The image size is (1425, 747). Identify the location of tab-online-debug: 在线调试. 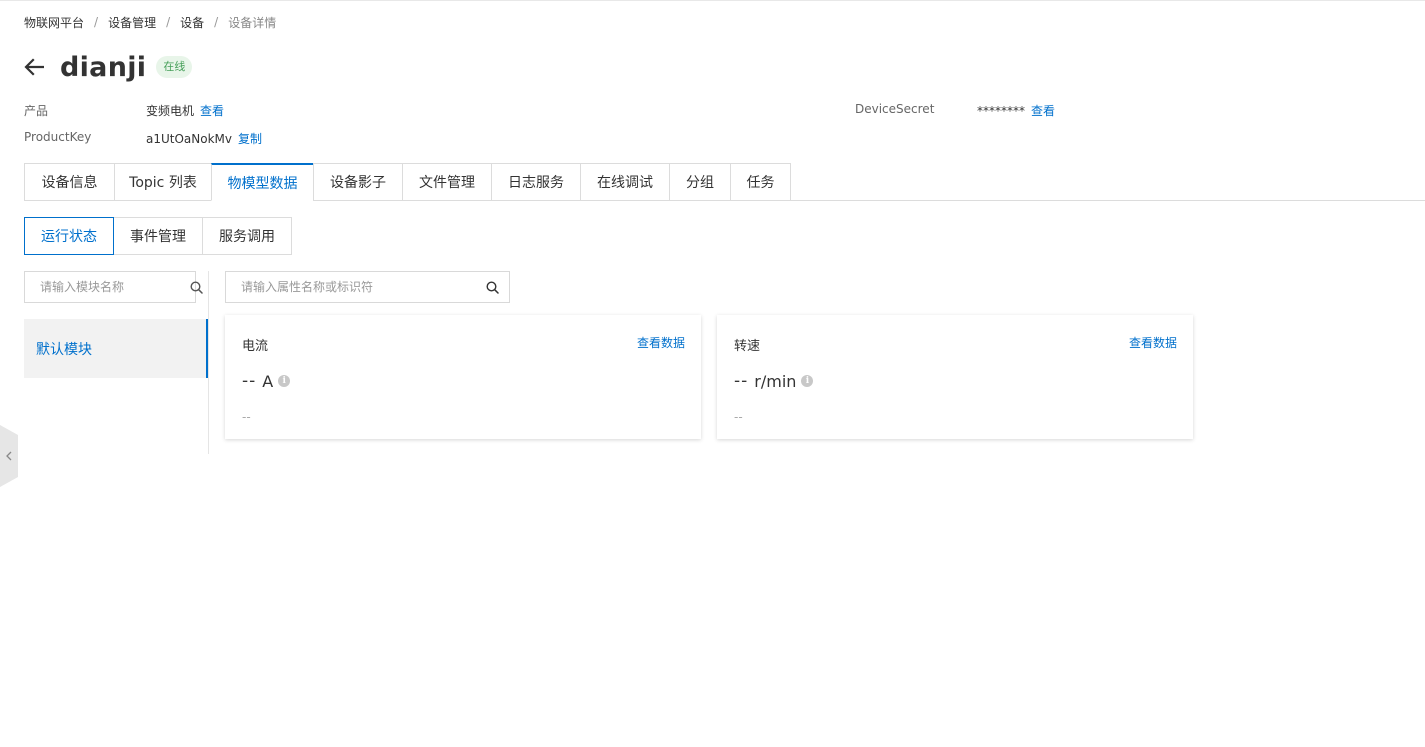
(624, 182).